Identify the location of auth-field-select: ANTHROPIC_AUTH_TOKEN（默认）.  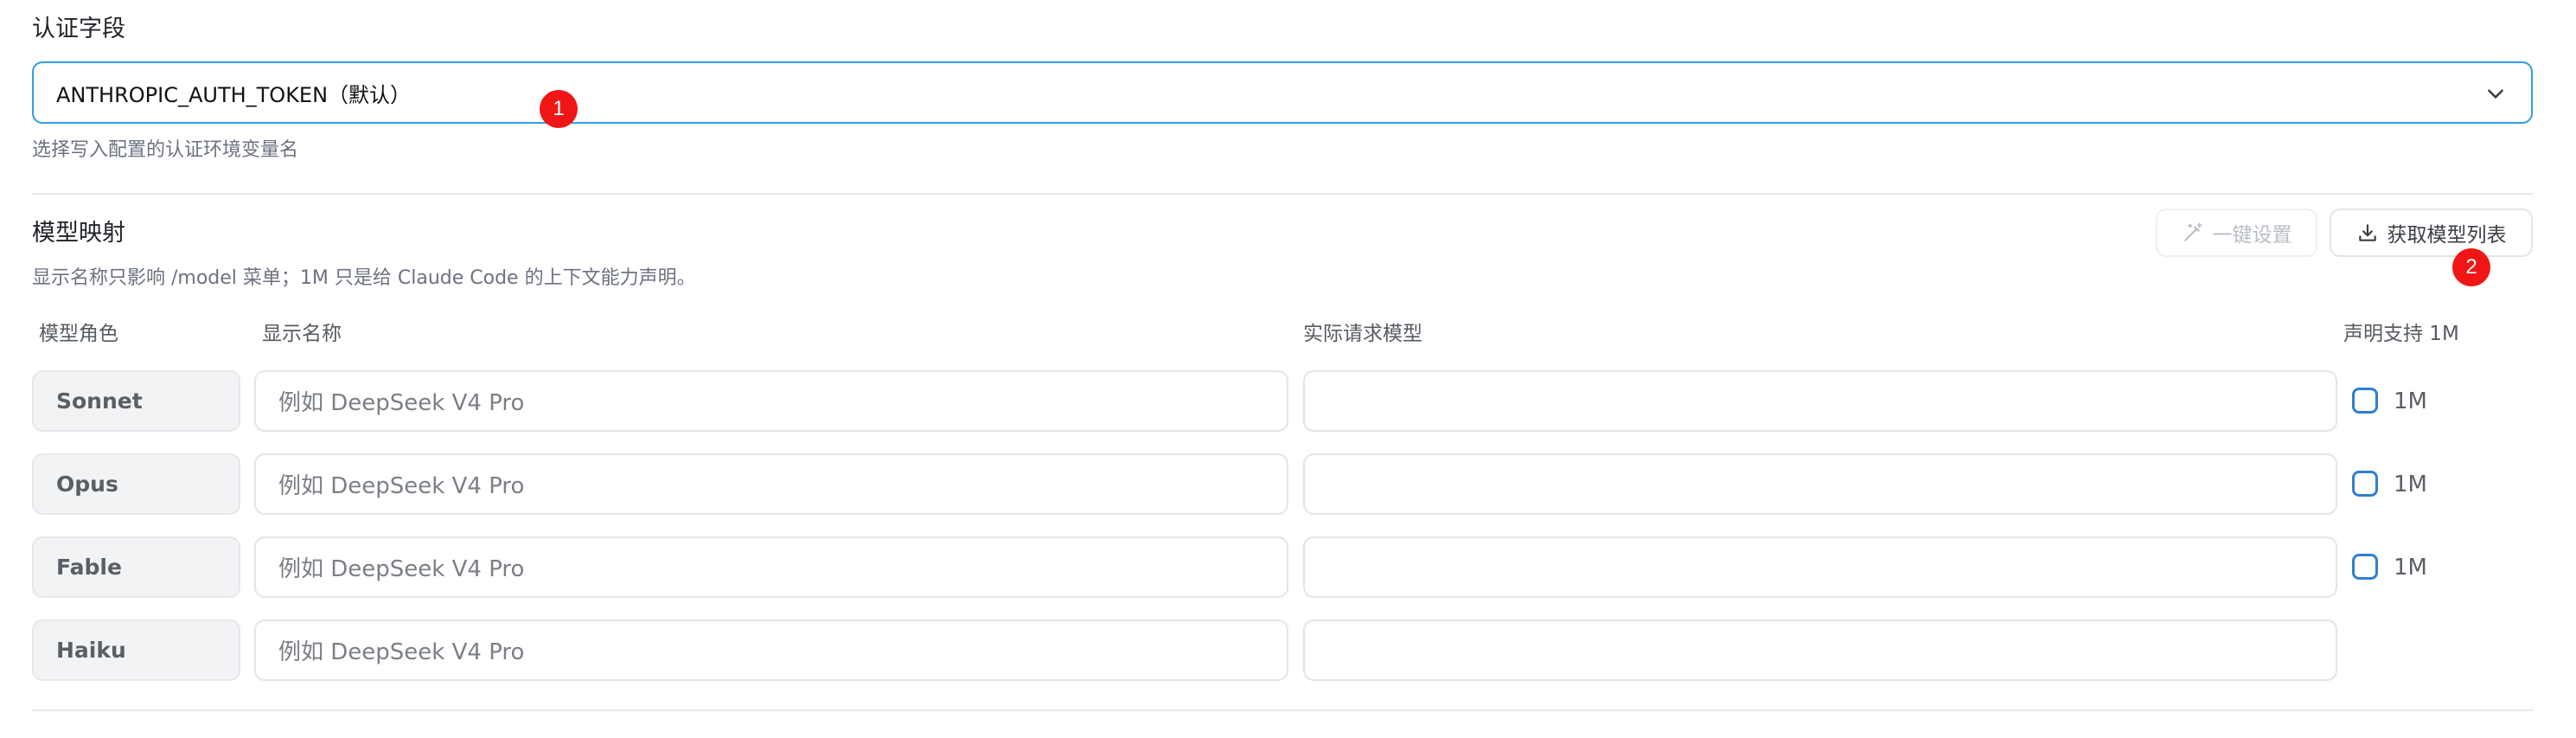
(1283, 92).